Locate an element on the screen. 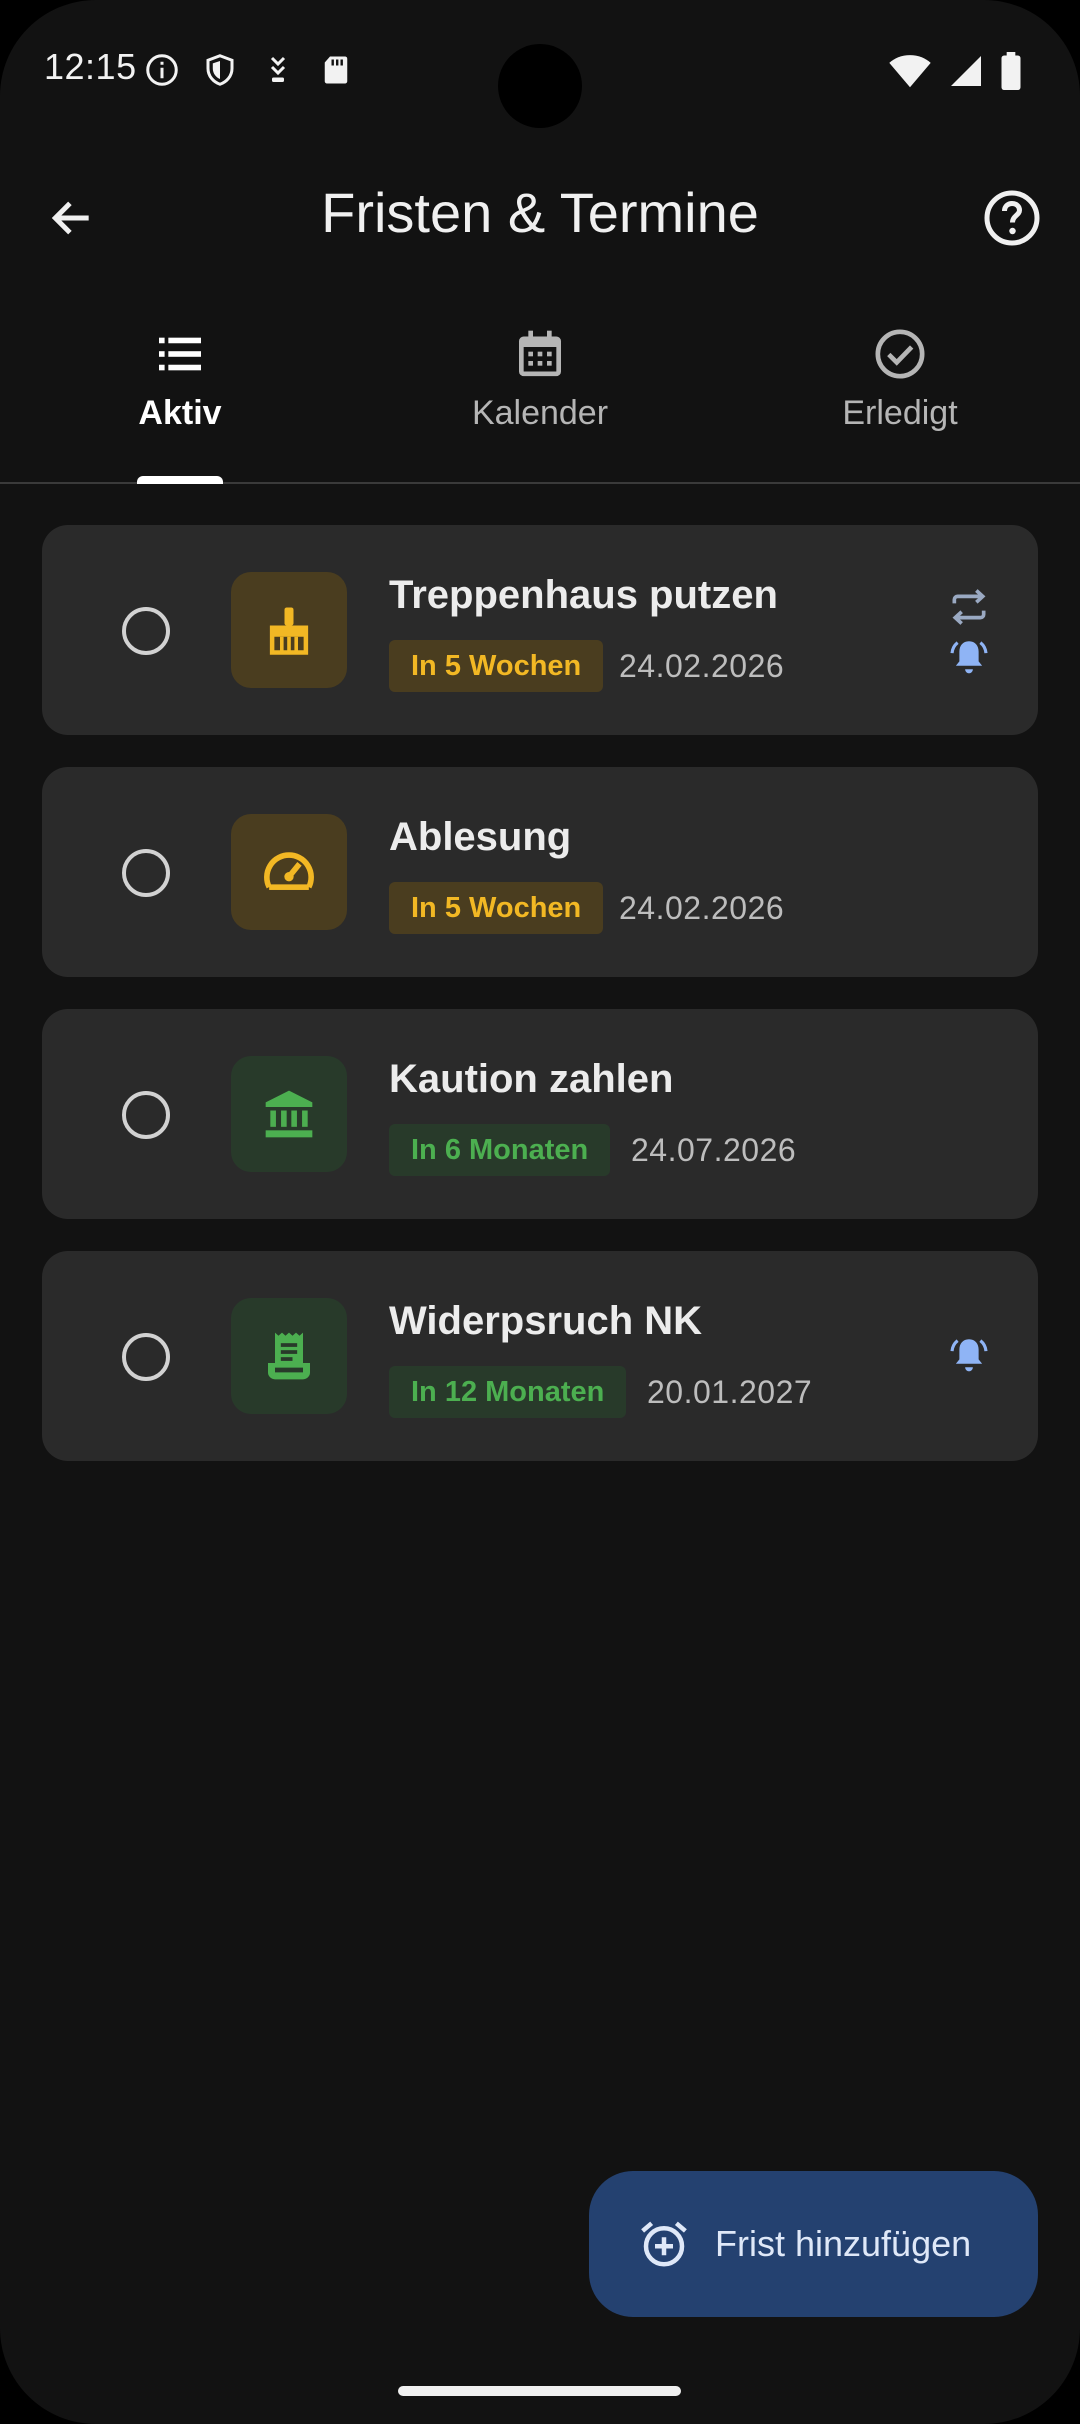 Image resolution: width=1080 pixels, height=2424 pixels. wifi-icon is located at coordinates (910, 71).